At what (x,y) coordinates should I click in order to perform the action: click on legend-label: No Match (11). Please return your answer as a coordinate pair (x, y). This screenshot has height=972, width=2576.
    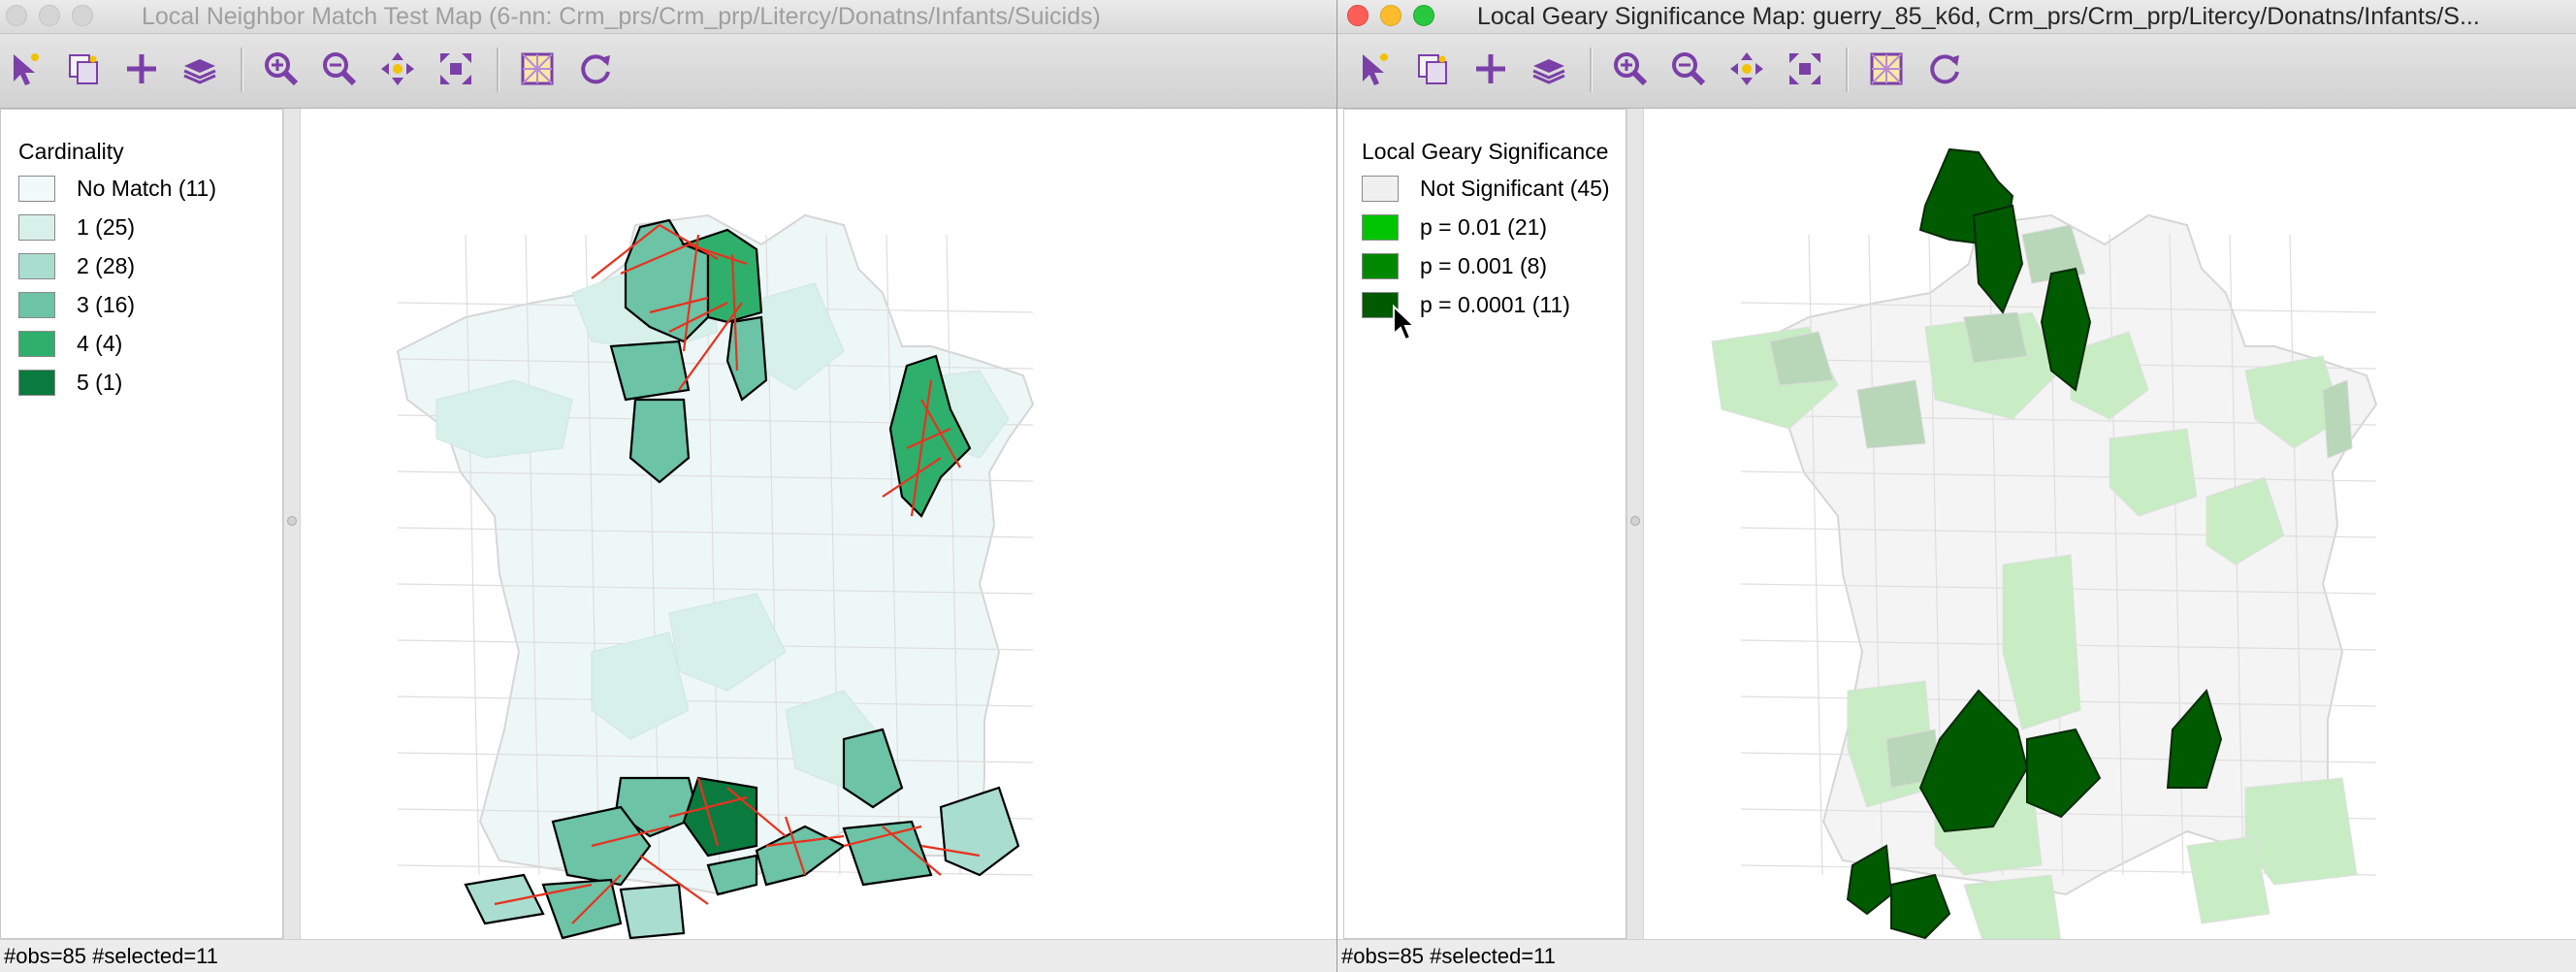
    Looking at the image, I should click on (147, 188).